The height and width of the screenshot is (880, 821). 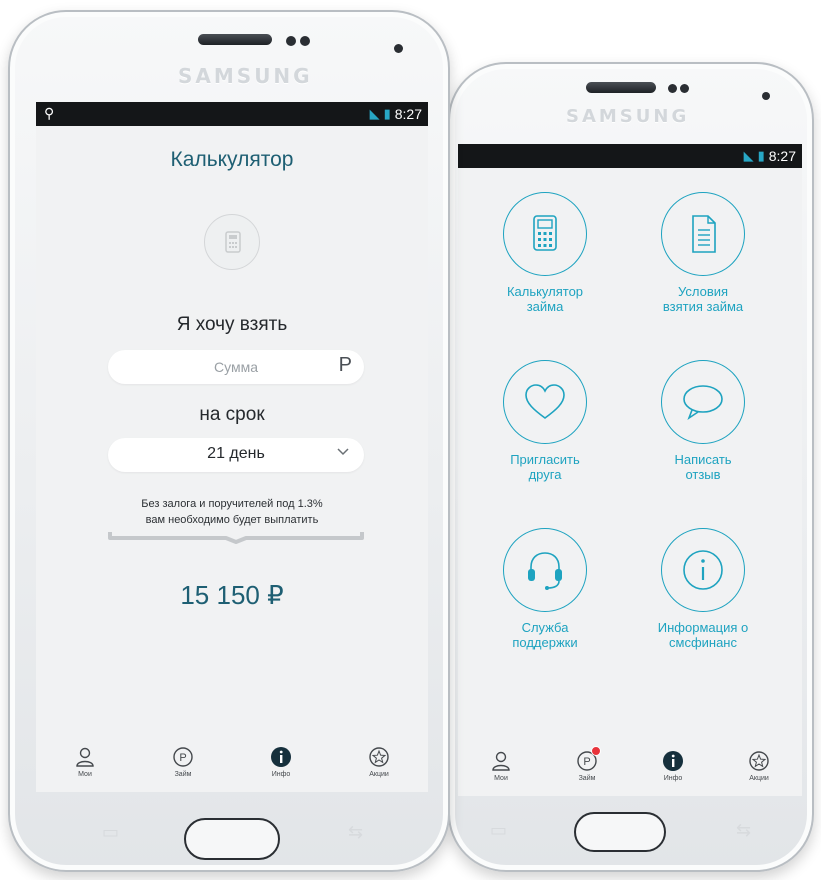 I want to click on result-amount: 15 150 ₽, so click(x=232, y=595).